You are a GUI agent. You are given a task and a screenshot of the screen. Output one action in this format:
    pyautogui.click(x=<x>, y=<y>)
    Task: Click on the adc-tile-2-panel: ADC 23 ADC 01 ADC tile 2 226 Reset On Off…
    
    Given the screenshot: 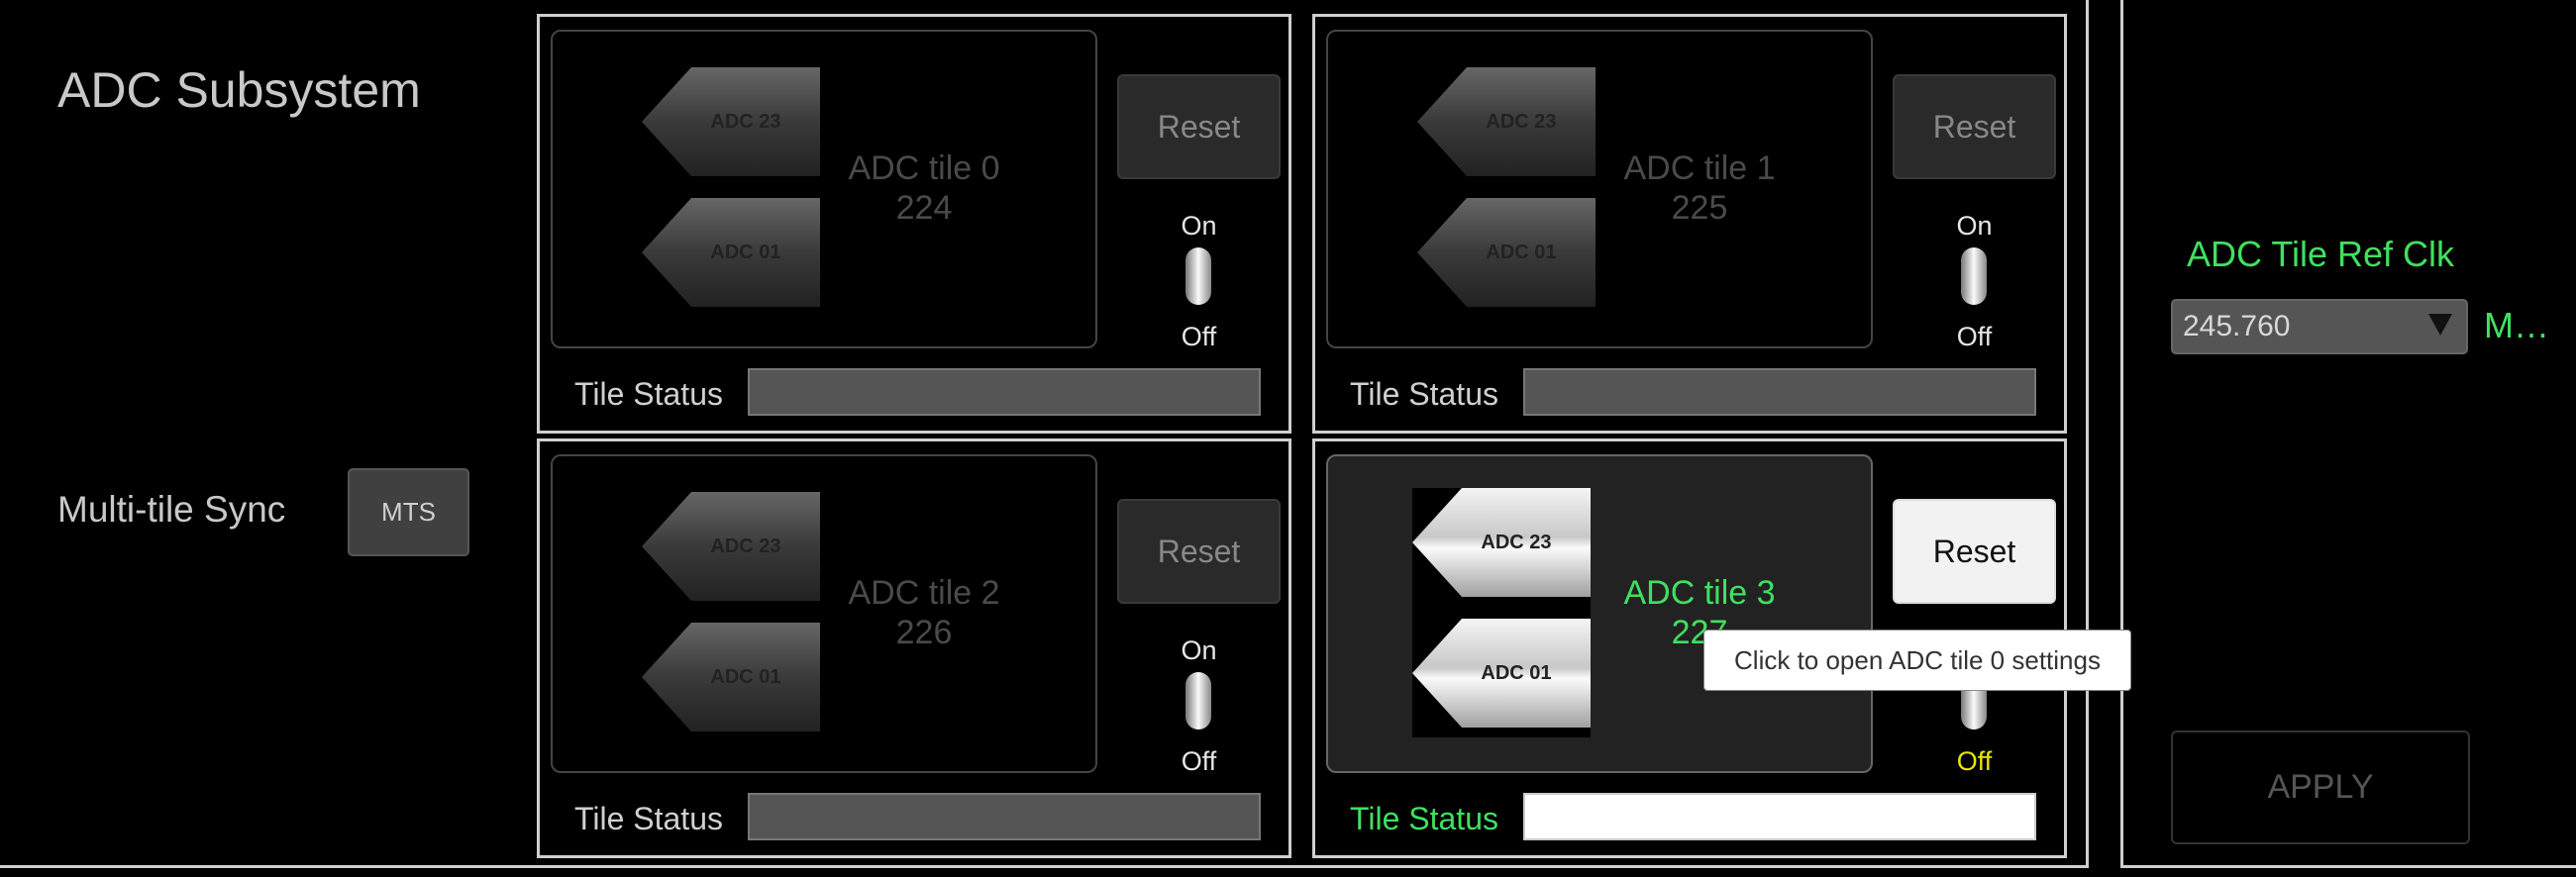 What is the action you would take?
    pyautogui.click(x=914, y=648)
    